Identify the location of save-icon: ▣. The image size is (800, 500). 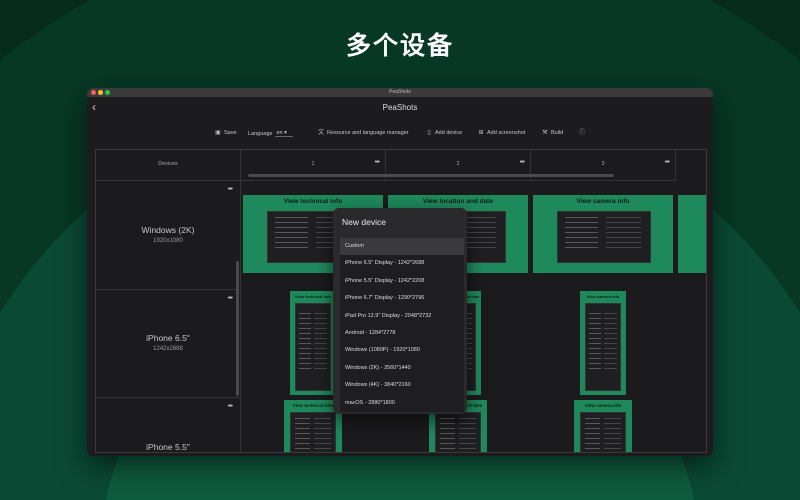
(218, 133).